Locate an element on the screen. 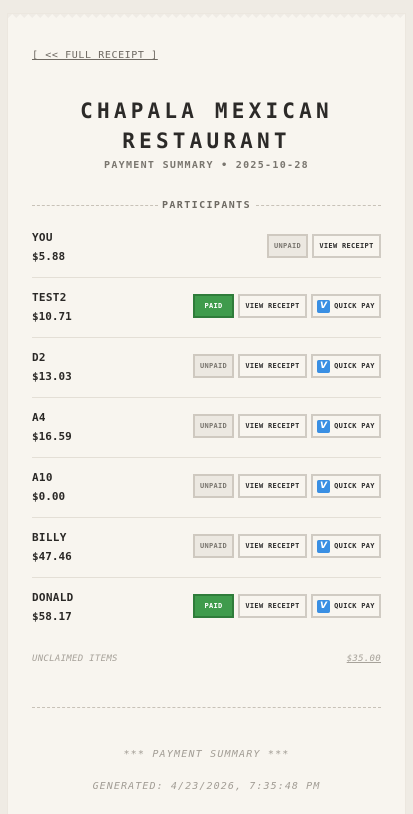 Image resolution: width=413 pixels, height=814 pixels. full-receipt-link: [ << FULL RECEIPT ] is located at coordinates (95, 55).